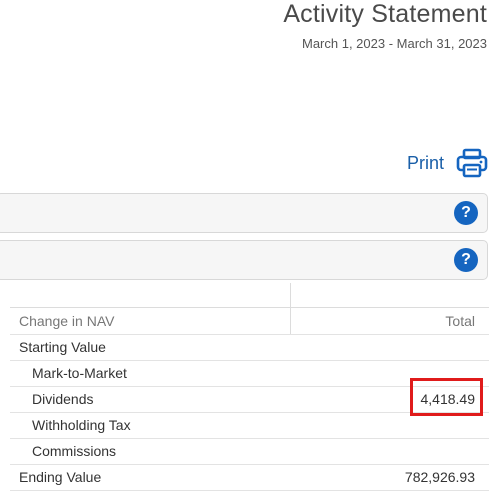  I want to click on row-label: Dividends, so click(63, 399).